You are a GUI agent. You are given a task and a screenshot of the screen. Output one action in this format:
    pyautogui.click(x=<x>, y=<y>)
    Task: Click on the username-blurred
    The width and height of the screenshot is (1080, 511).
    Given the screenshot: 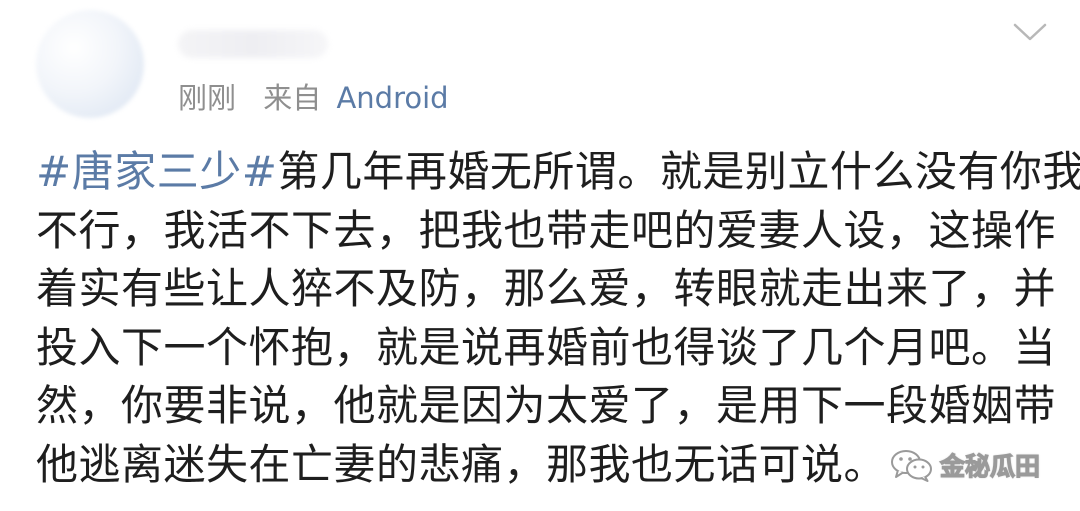 What is the action you would take?
    pyautogui.click(x=253, y=44)
    